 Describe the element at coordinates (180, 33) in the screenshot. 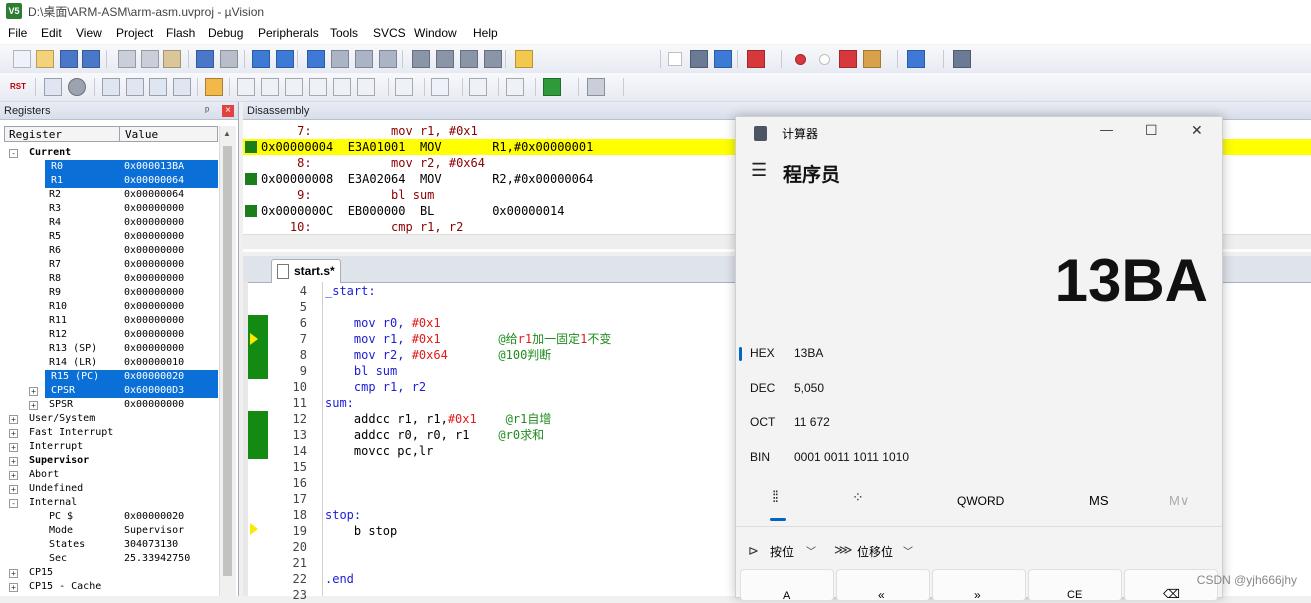

I see `menu-flash: Flash` at that location.